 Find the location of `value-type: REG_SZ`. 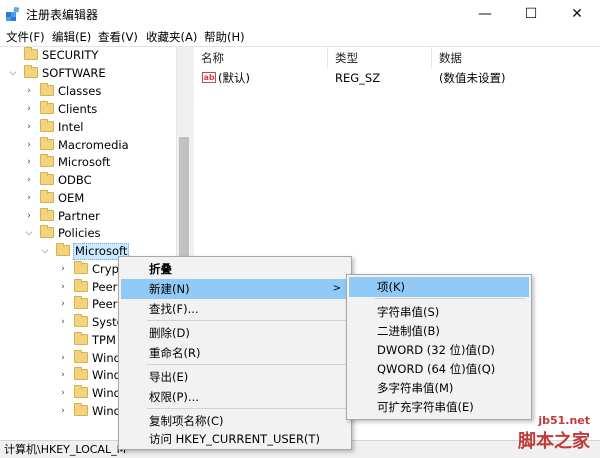

value-type: REG_SZ is located at coordinates (358, 78).